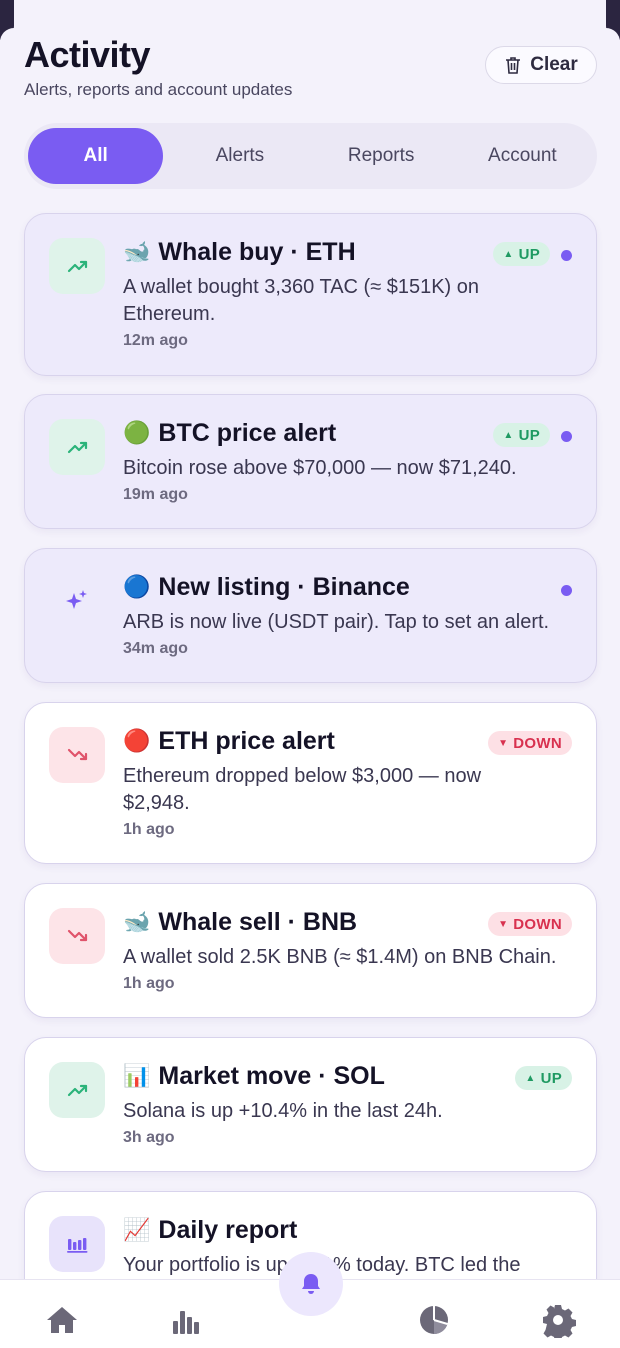  I want to click on notification-title: 📊 Market move · SOL, so click(254, 1076).